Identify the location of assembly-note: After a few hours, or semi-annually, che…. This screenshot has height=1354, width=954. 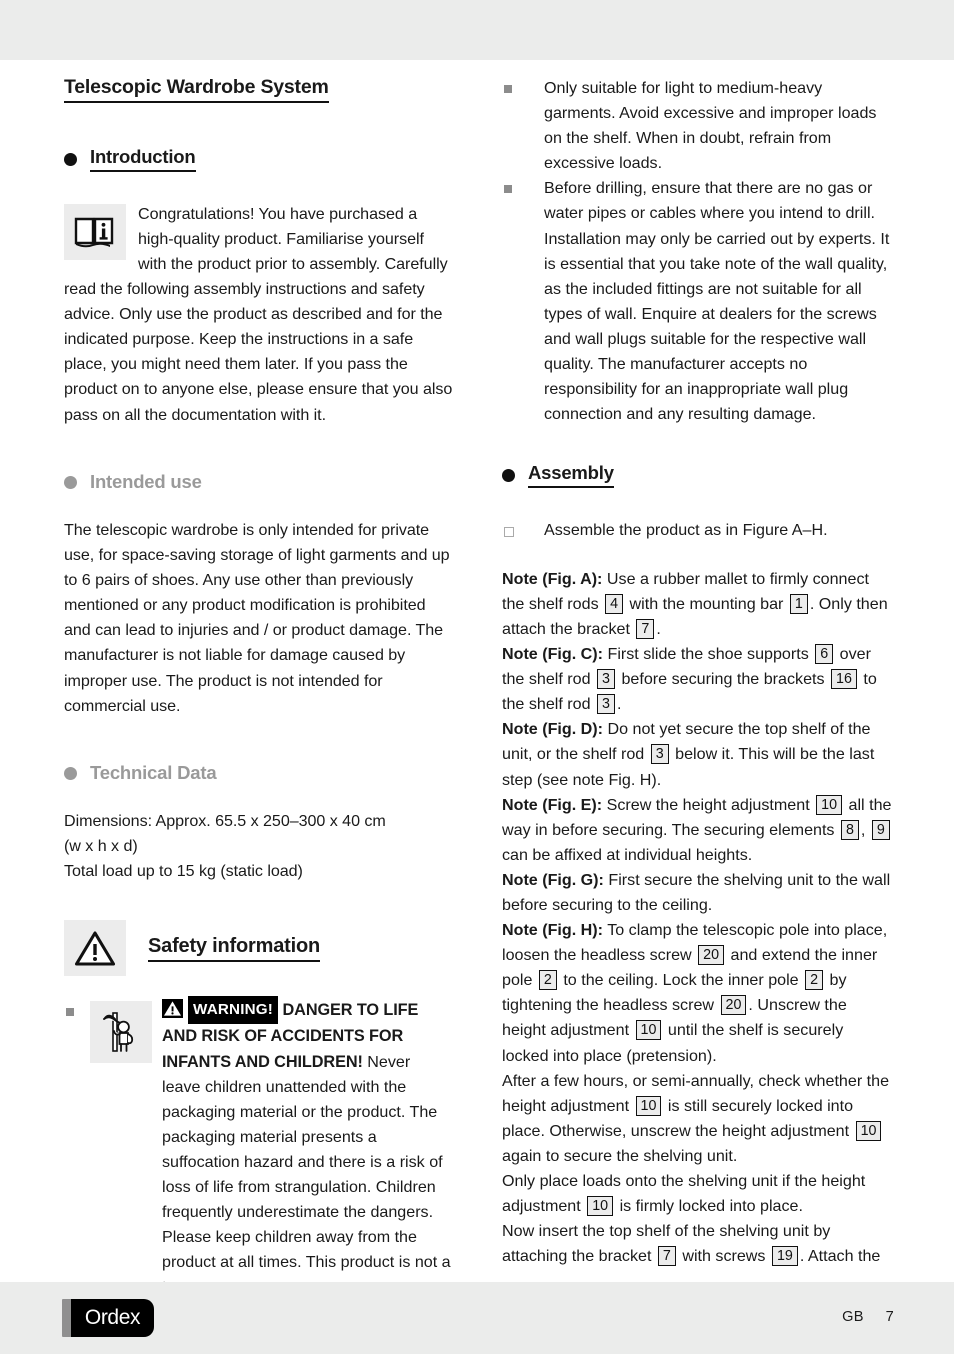
(696, 1118).